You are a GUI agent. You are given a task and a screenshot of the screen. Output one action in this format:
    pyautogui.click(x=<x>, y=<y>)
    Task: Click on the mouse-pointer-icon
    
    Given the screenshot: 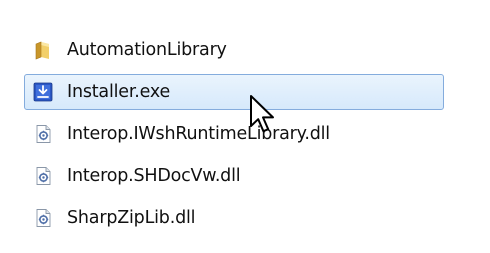 What is the action you would take?
    pyautogui.click(x=262, y=114)
    